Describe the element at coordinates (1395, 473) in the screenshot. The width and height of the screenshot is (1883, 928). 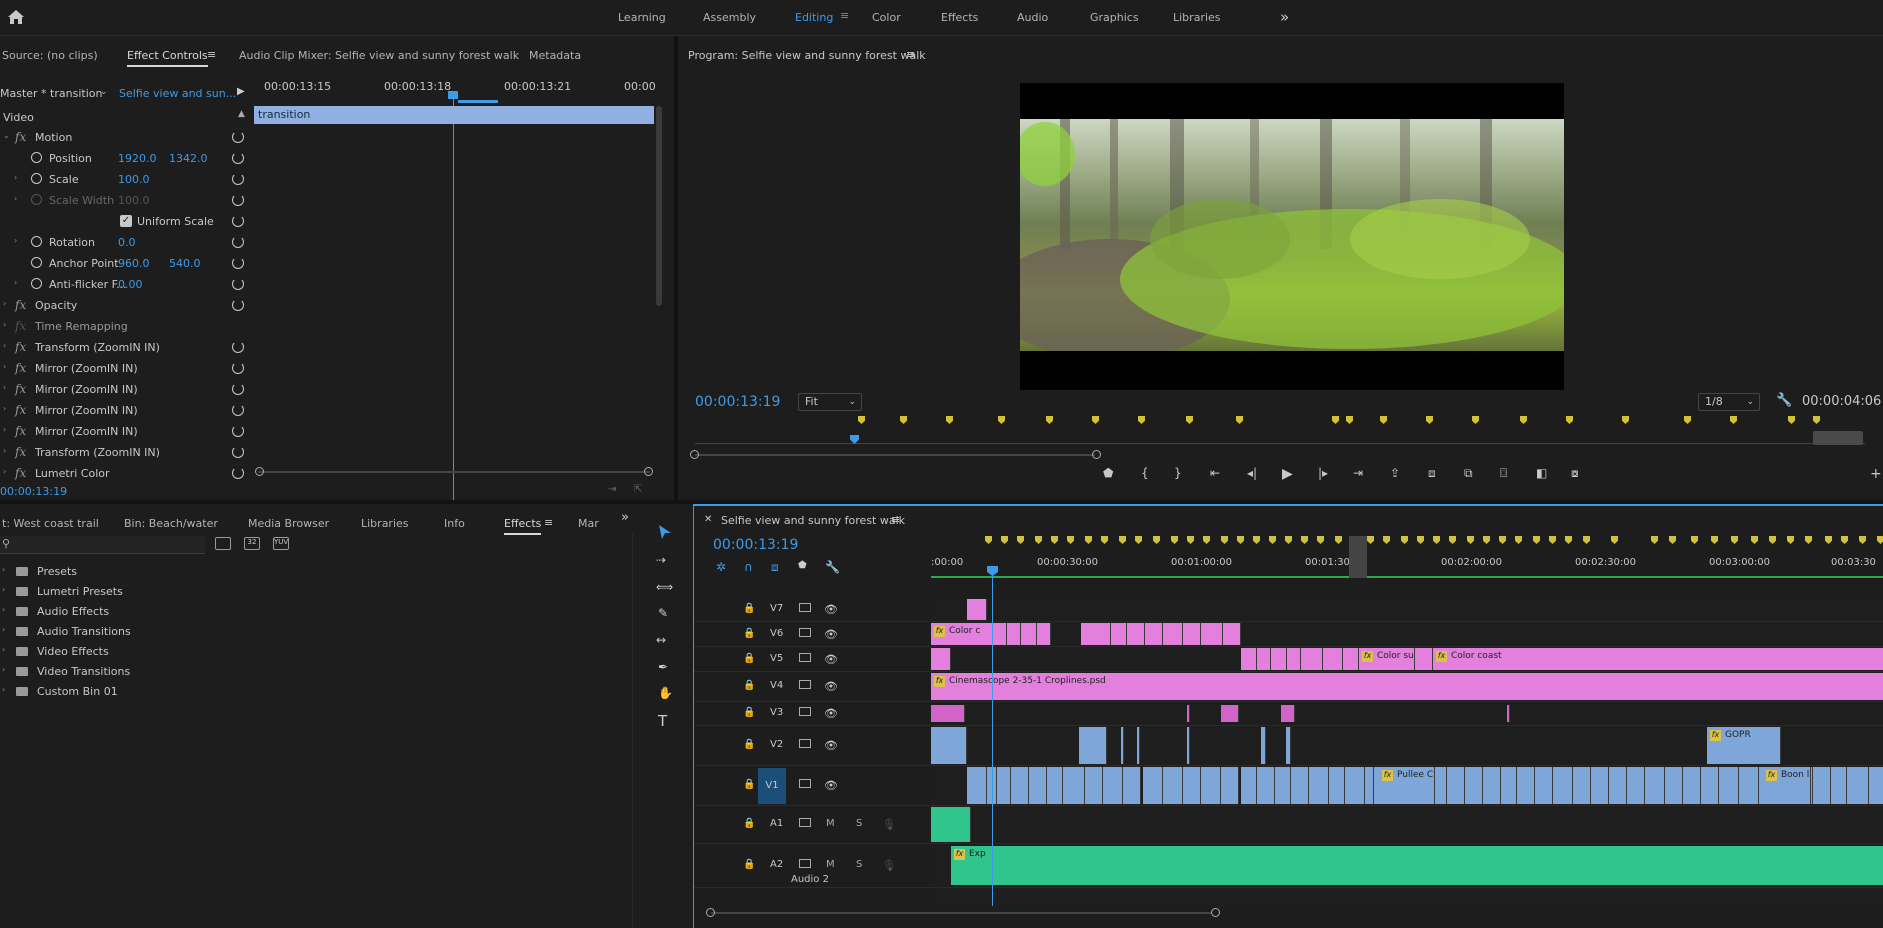
I see `lift-icon: ⇪` at that location.